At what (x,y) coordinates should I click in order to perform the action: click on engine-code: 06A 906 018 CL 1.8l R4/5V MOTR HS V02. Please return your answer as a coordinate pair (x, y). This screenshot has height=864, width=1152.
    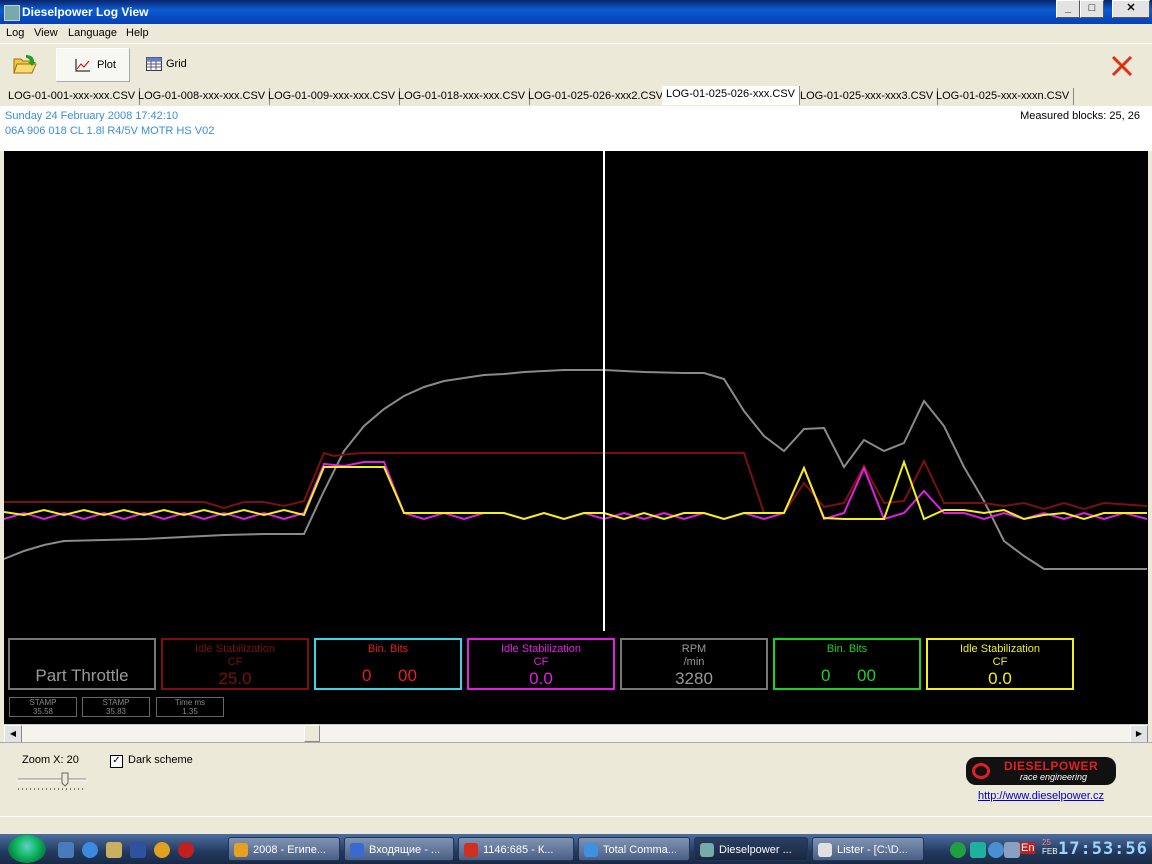
    Looking at the image, I should click on (110, 131).